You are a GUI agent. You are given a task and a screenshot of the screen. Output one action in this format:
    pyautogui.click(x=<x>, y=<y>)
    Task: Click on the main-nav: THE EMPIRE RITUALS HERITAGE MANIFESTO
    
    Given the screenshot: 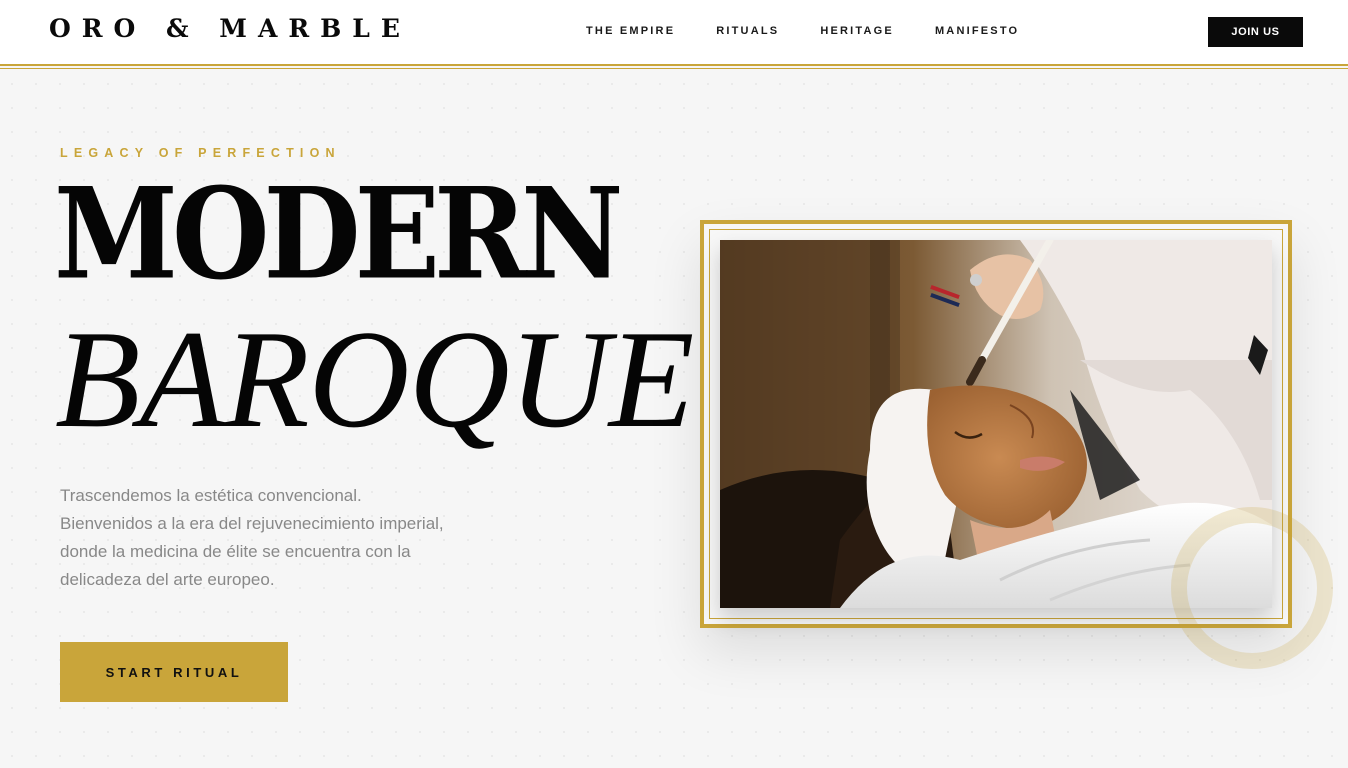 What is the action you would take?
    pyautogui.click(x=802, y=31)
    